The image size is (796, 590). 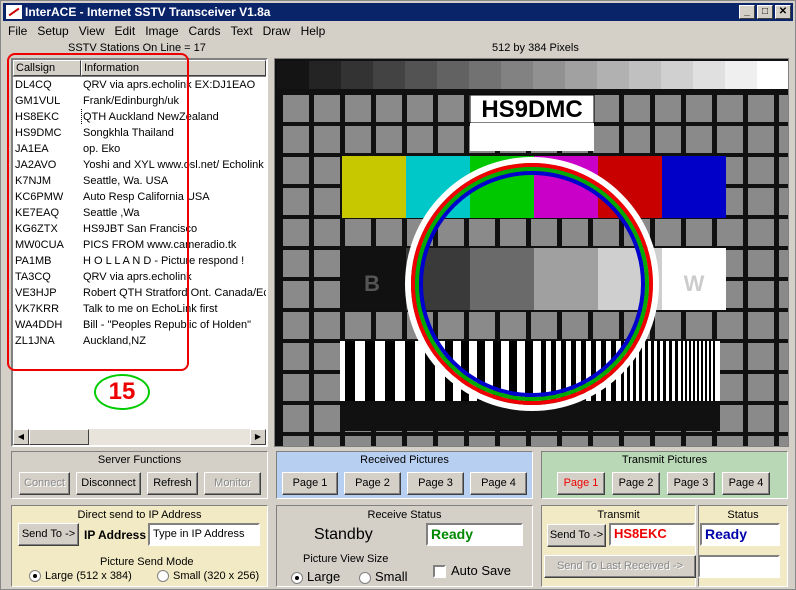 What do you see at coordinates (35, 576) in the screenshot?
I see `mode-large-radio` at bounding box center [35, 576].